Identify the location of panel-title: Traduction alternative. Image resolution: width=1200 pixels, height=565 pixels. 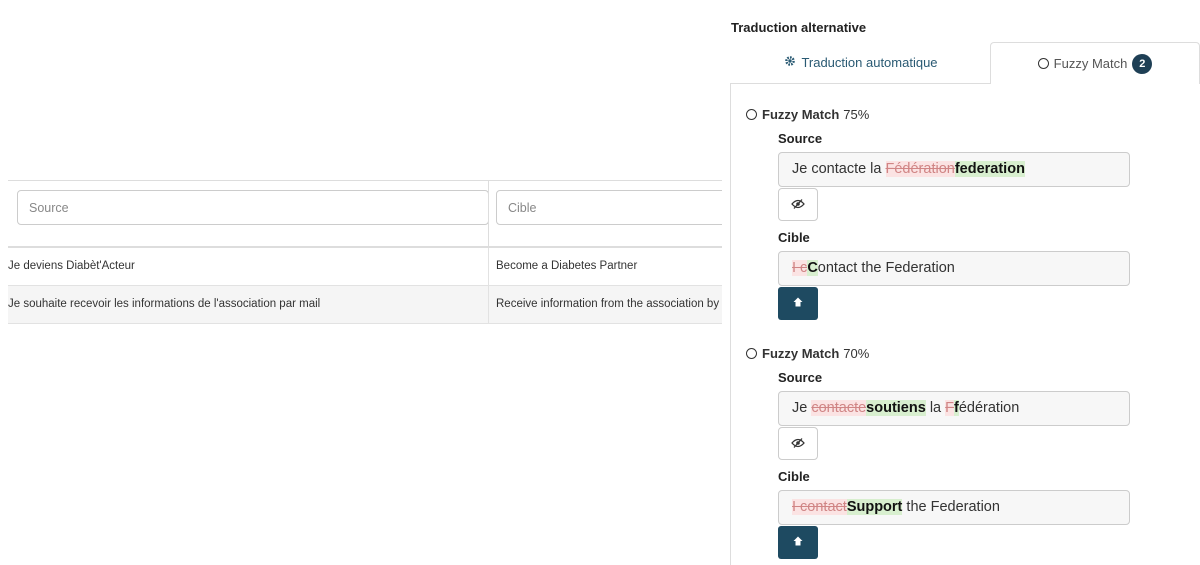
(799, 27).